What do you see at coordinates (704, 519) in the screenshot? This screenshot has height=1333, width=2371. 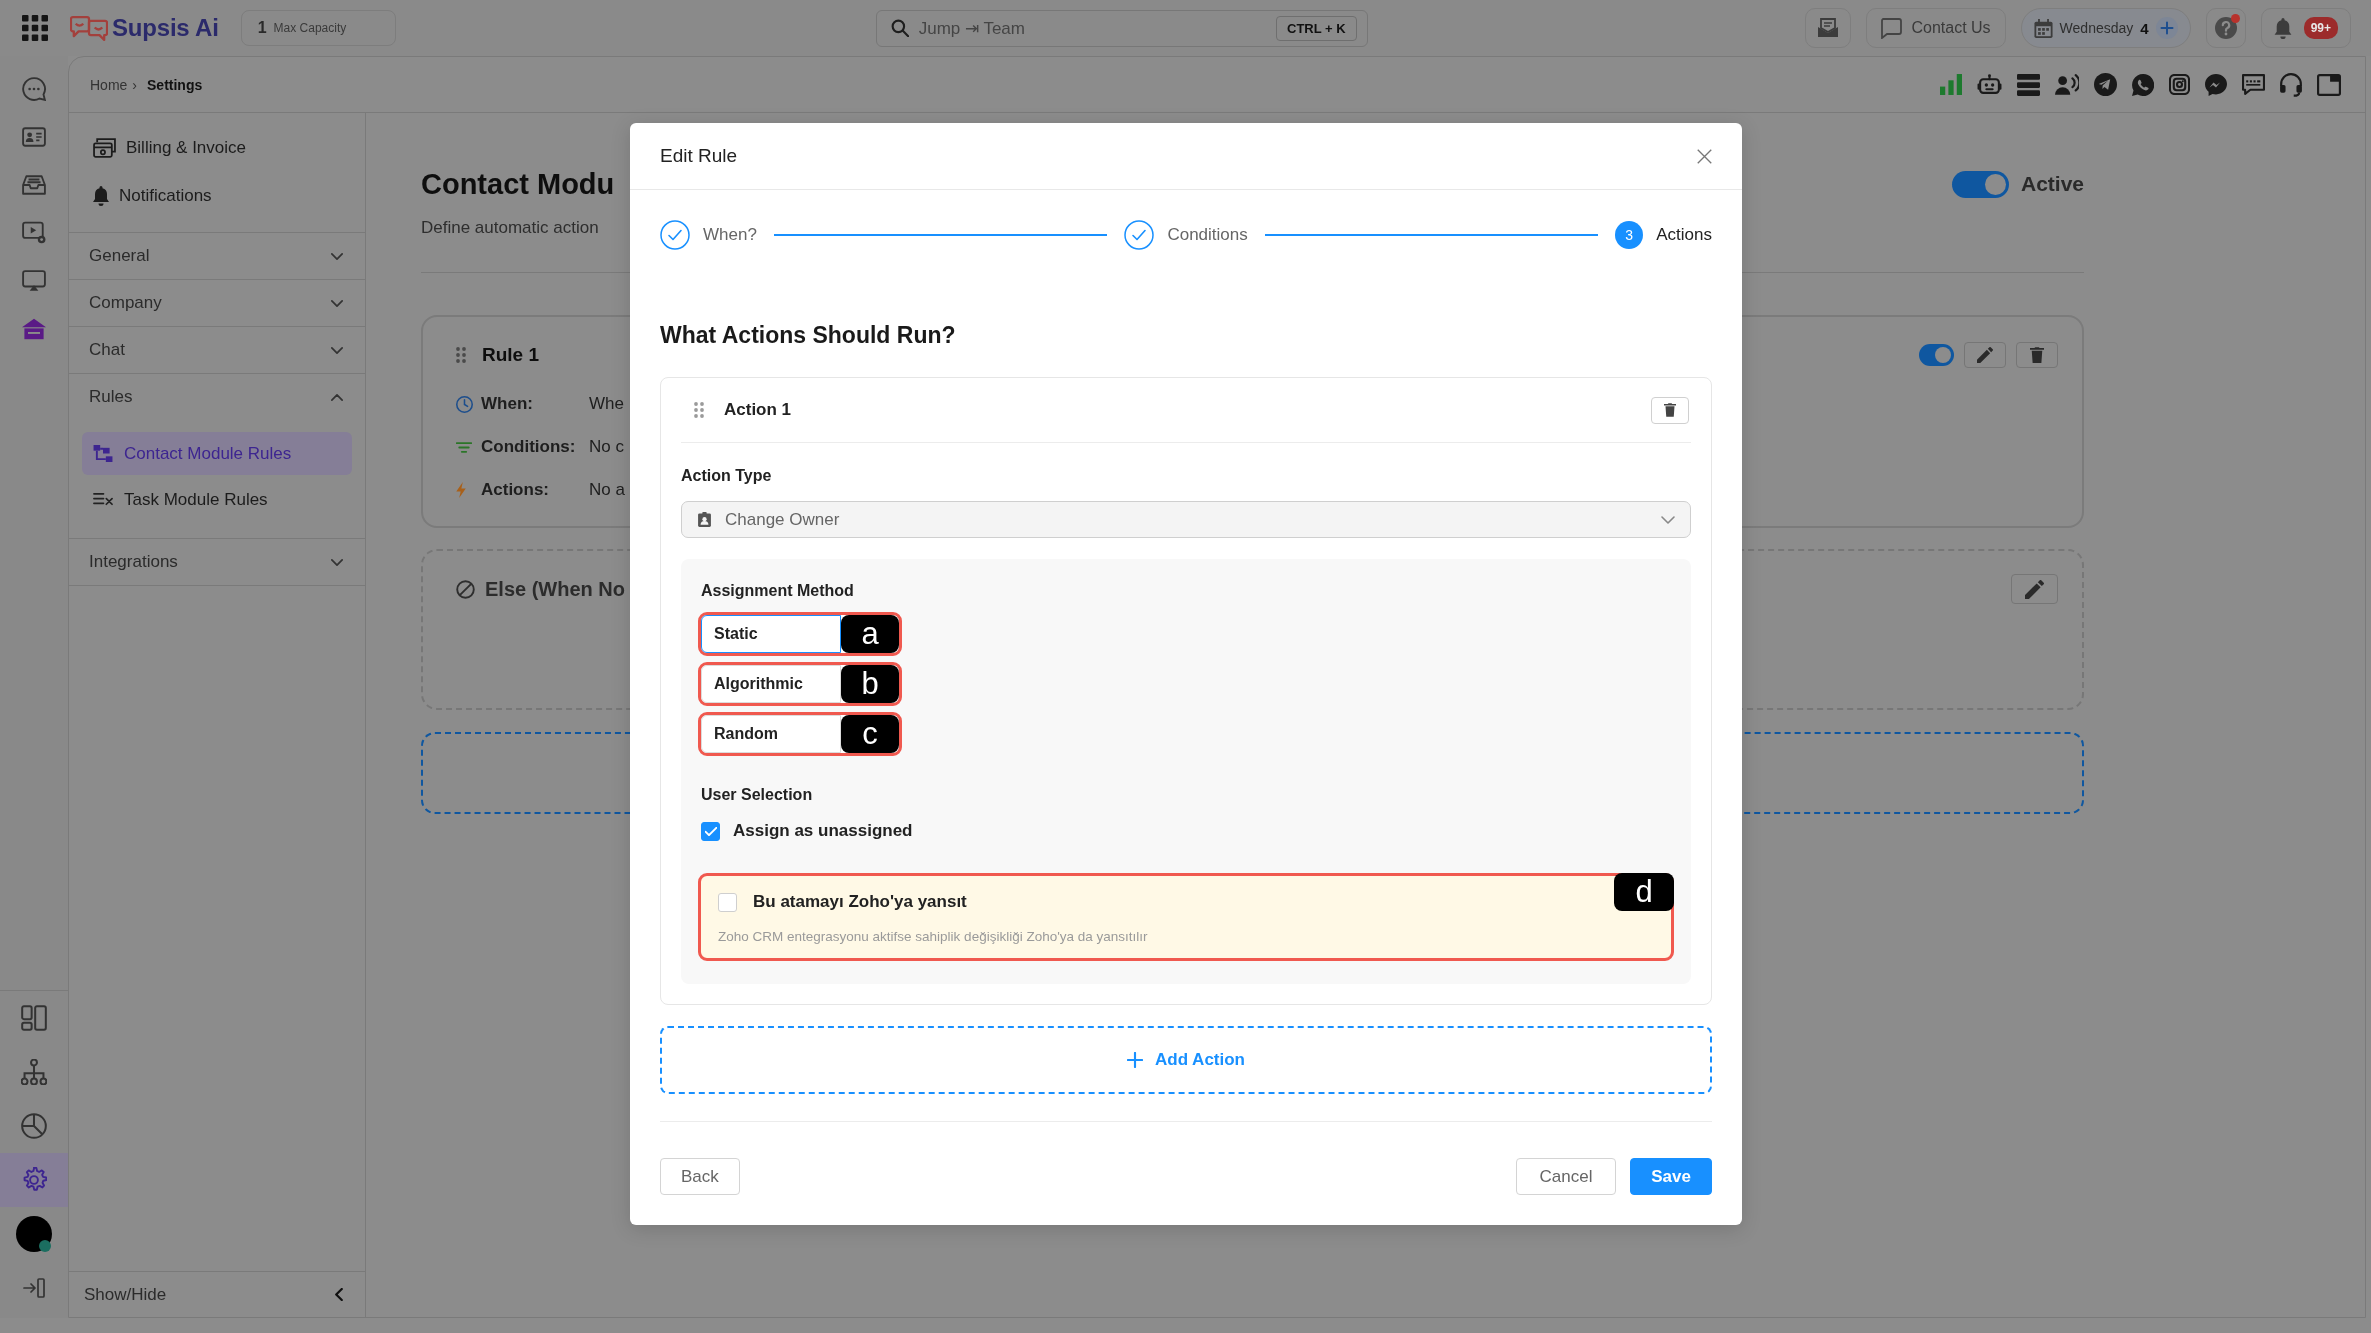 I see `owner-badge-icon` at bounding box center [704, 519].